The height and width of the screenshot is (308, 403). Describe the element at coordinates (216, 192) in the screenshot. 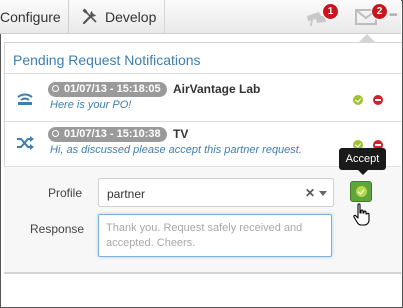

I see `profile-select: partner ✕` at that location.